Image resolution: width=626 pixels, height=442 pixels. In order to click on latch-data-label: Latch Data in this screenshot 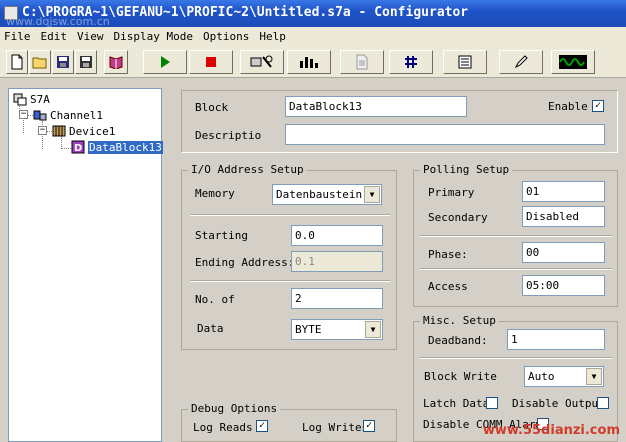, I will do `click(456, 403)`.